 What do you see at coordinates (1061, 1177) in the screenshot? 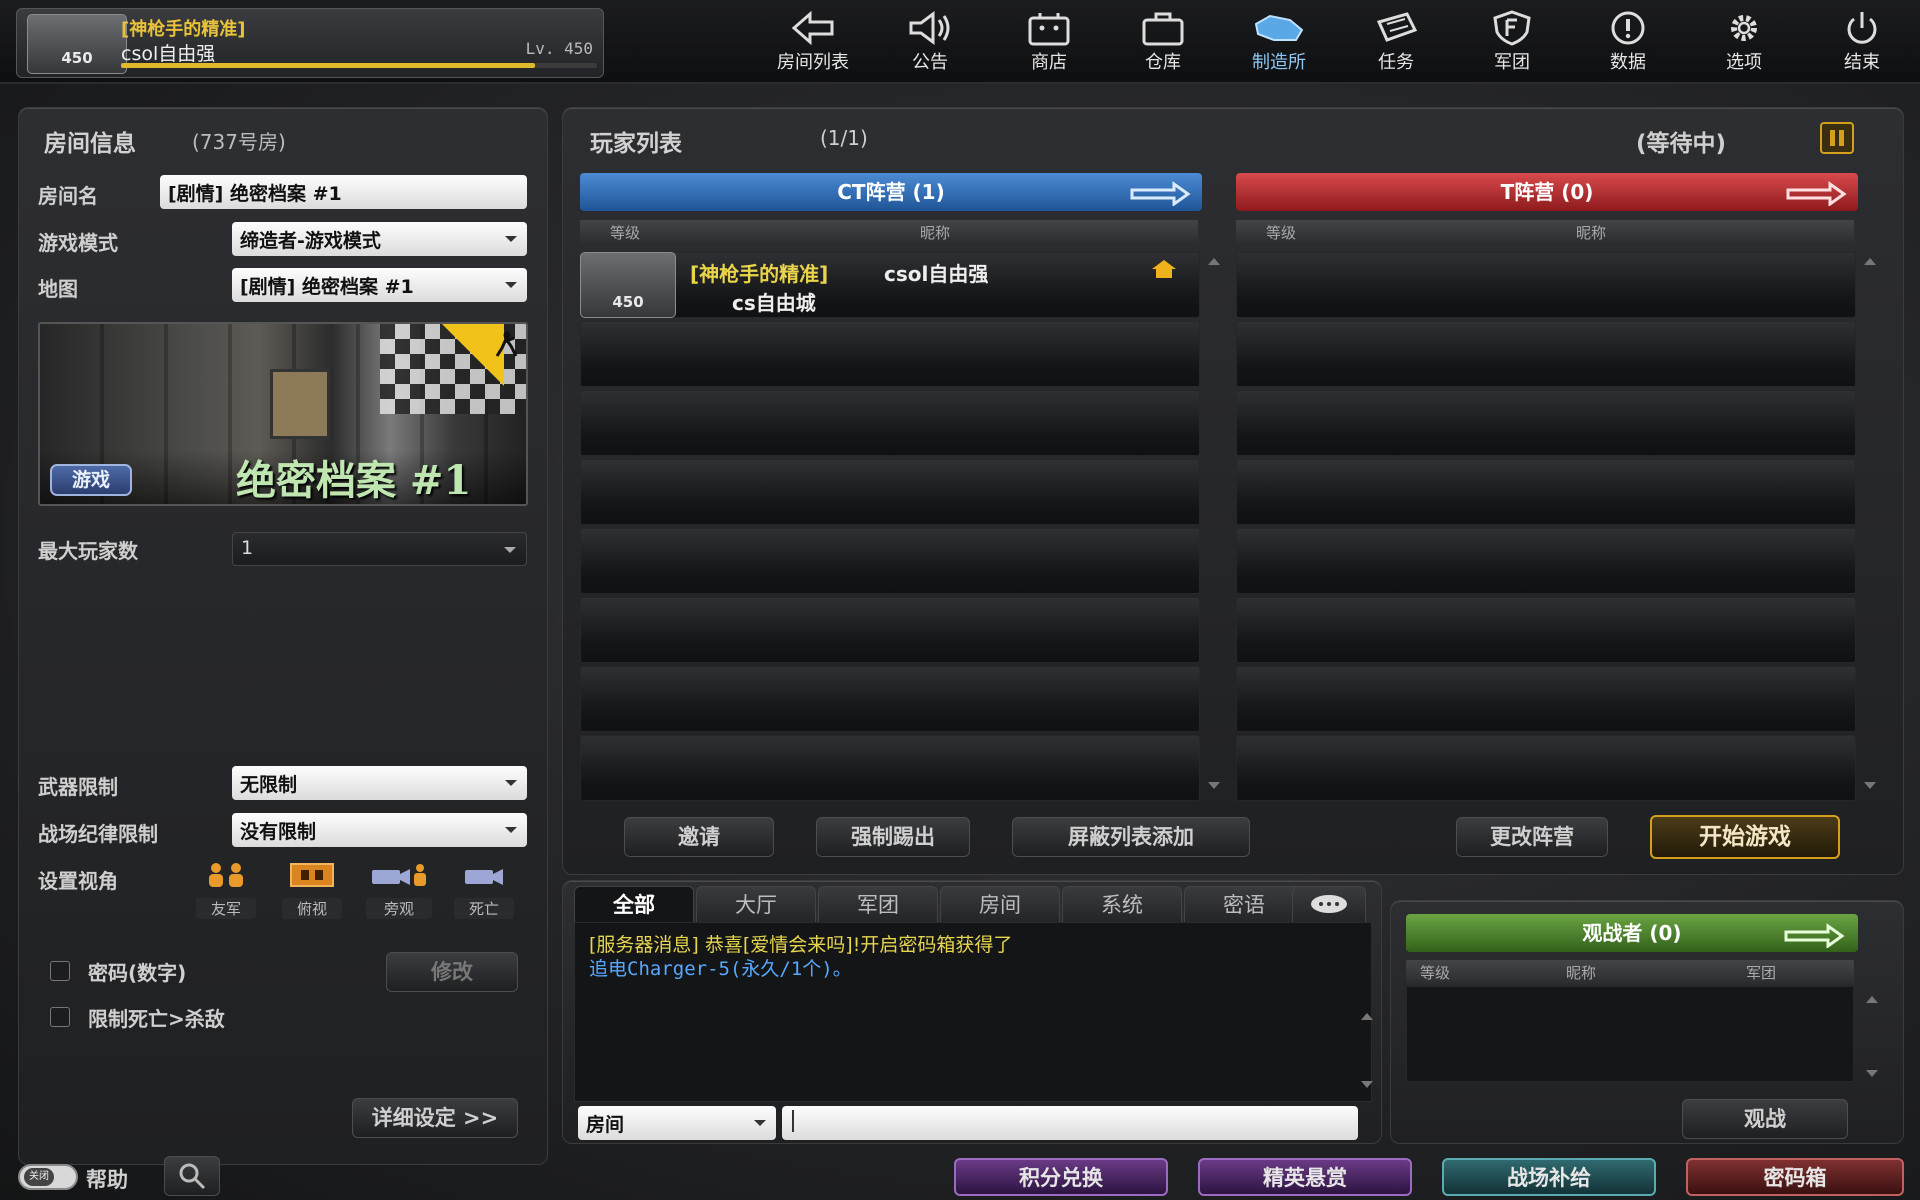
I see `points-exchange-button: 积分兑换` at bounding box center [1061, 1177].